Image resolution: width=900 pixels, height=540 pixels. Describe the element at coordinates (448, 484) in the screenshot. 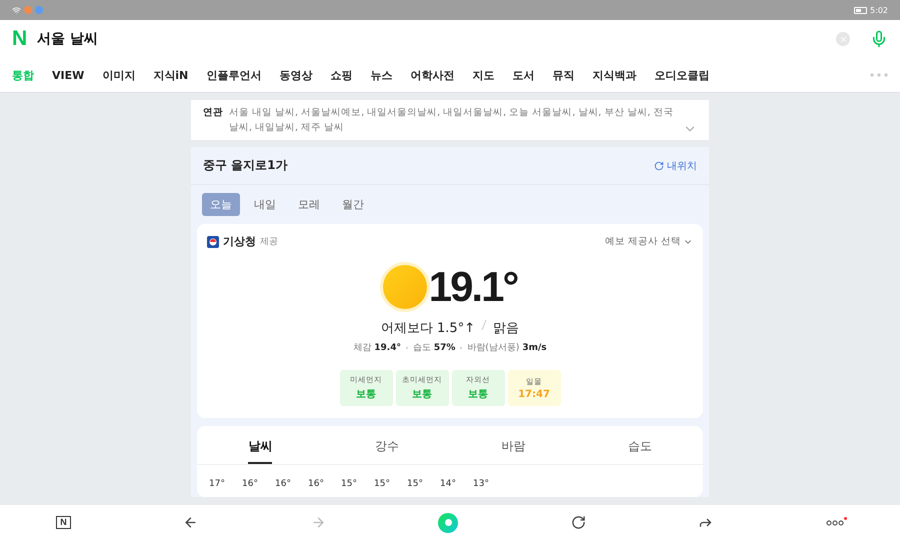

I see `hourly-temperature: 14°` at that location.